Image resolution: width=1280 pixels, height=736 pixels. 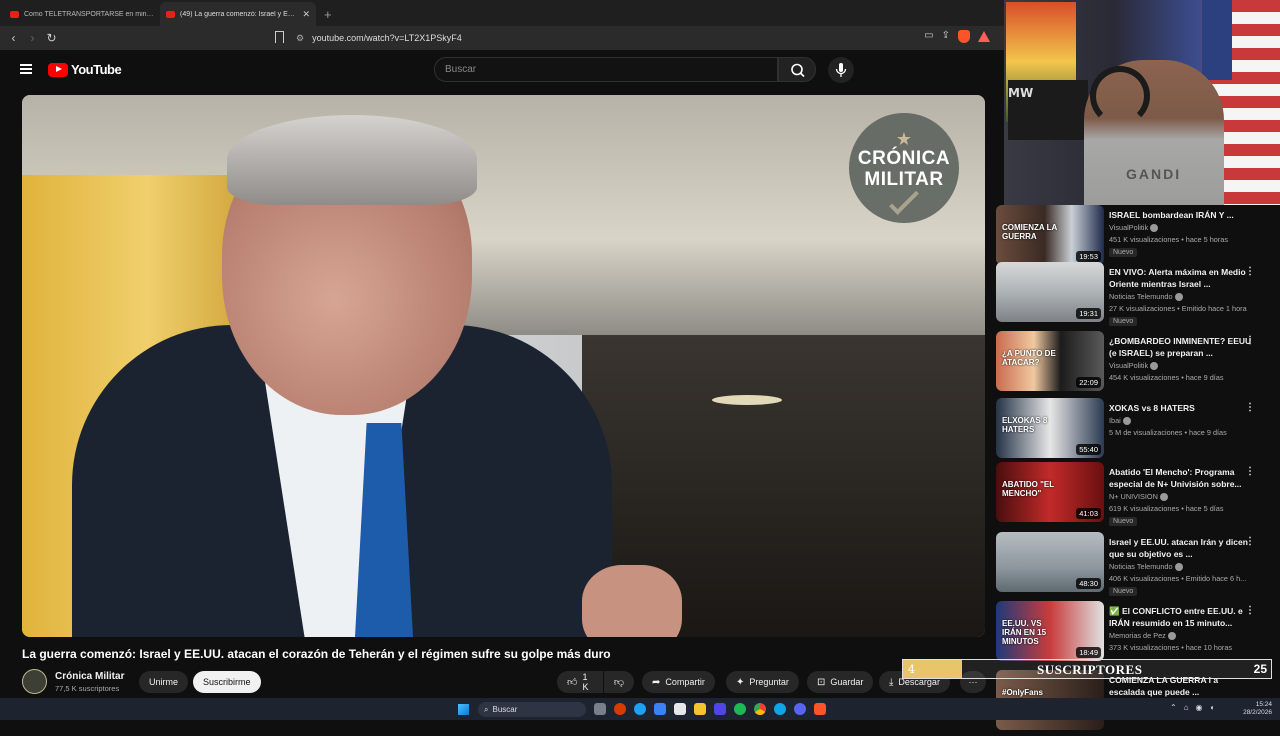 I want to click on video-thumbnail: 48:30, so click(x=1050, y=562).